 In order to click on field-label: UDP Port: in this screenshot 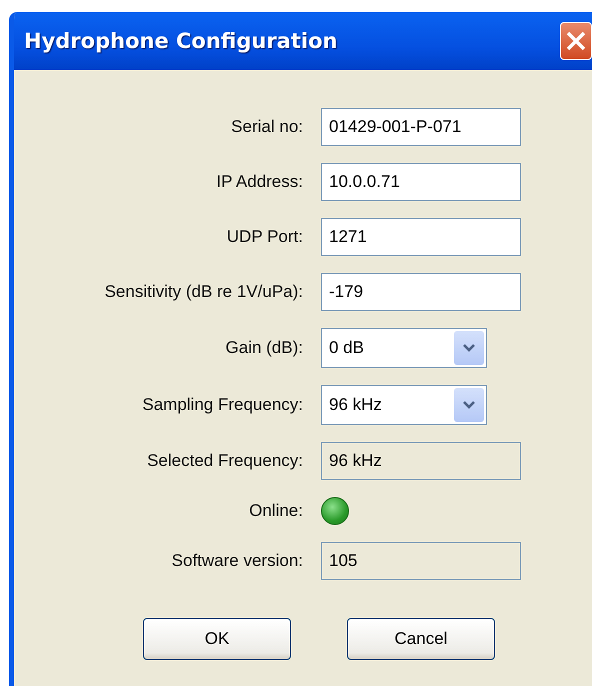, I will do `click(264, 237)`.